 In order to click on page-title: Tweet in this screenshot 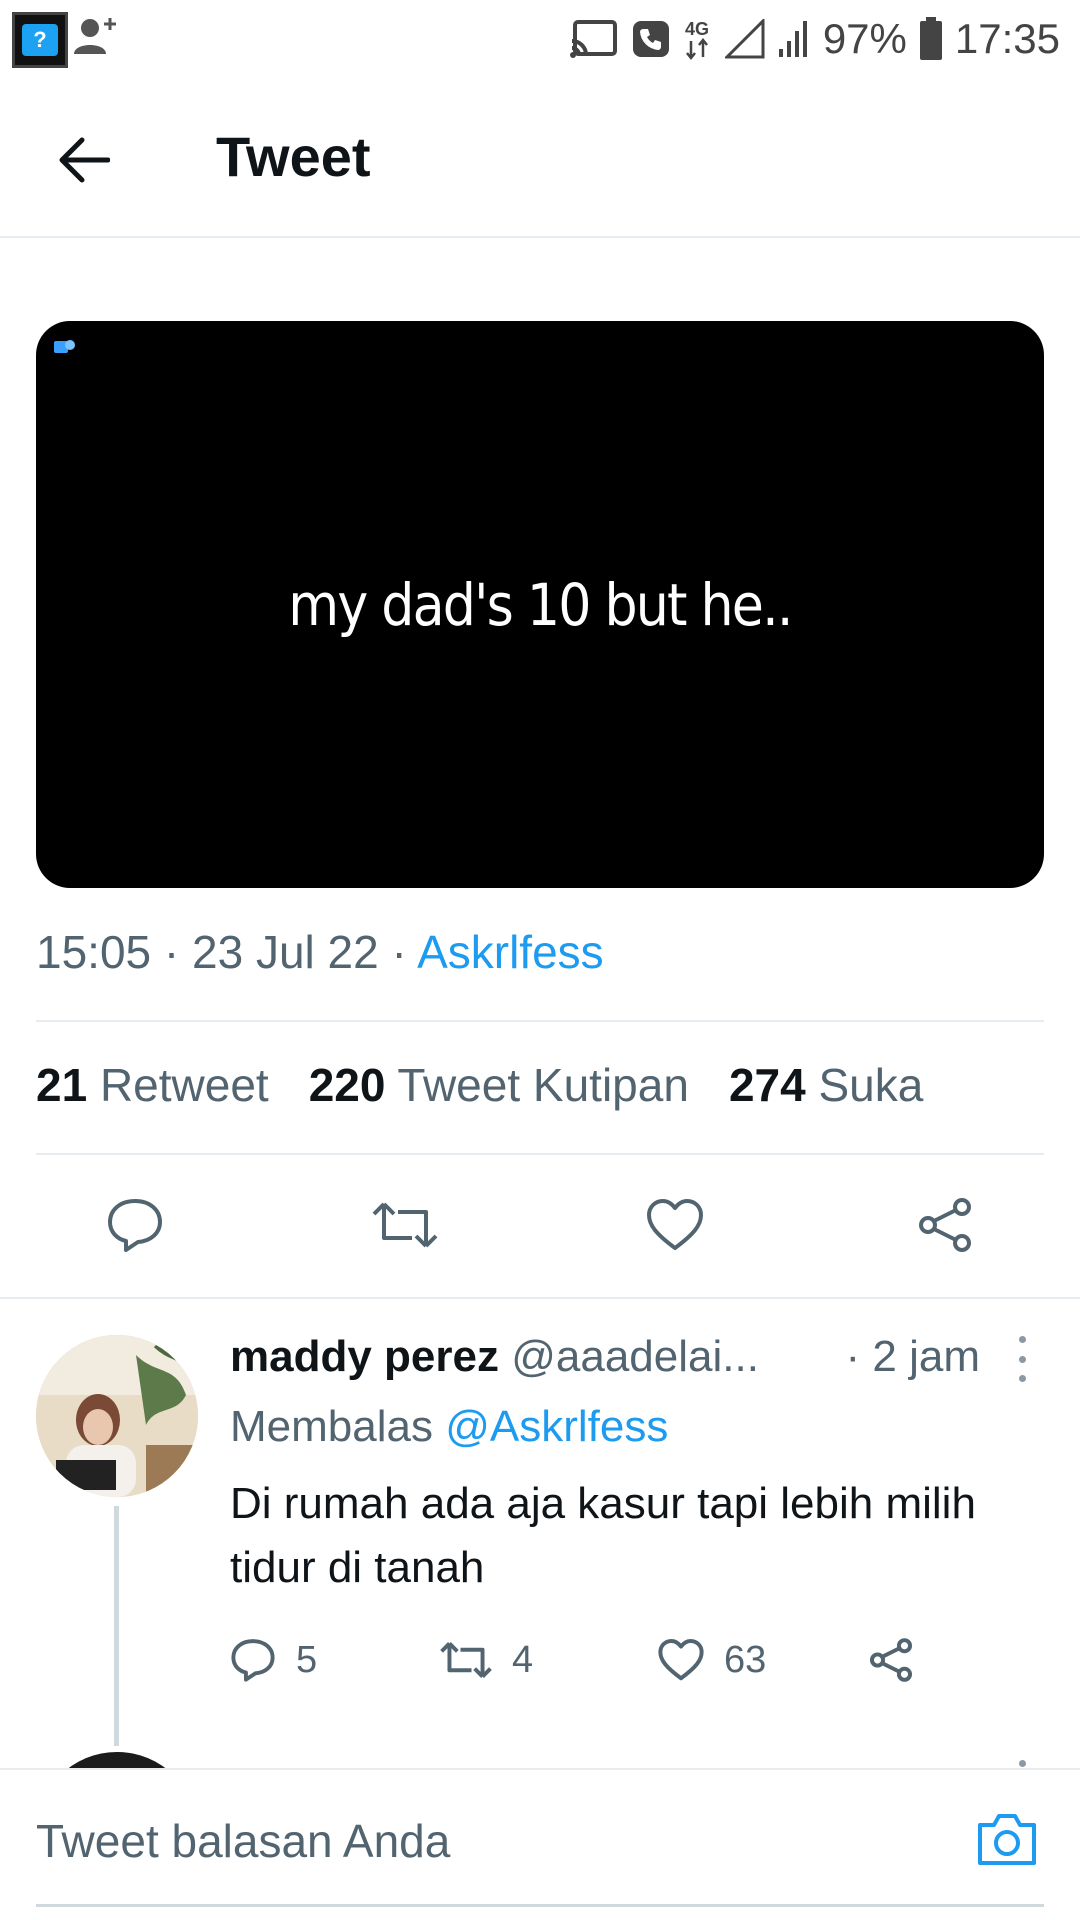, I will do `click(293, 156)`.